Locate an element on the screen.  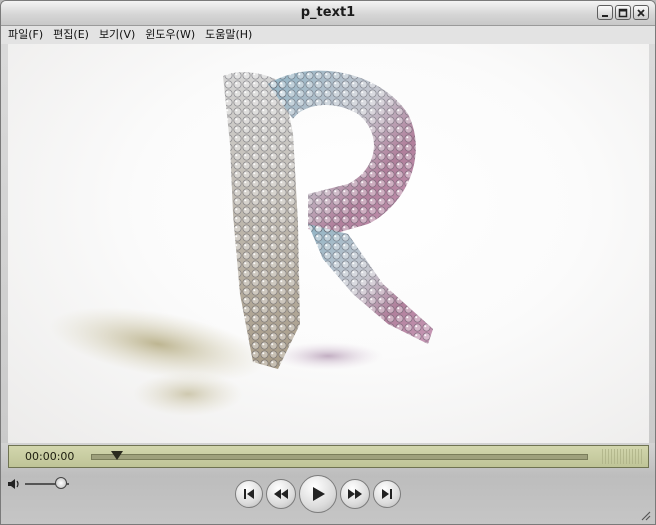
skip-to-end-icon is located at coordinates (387, 494).